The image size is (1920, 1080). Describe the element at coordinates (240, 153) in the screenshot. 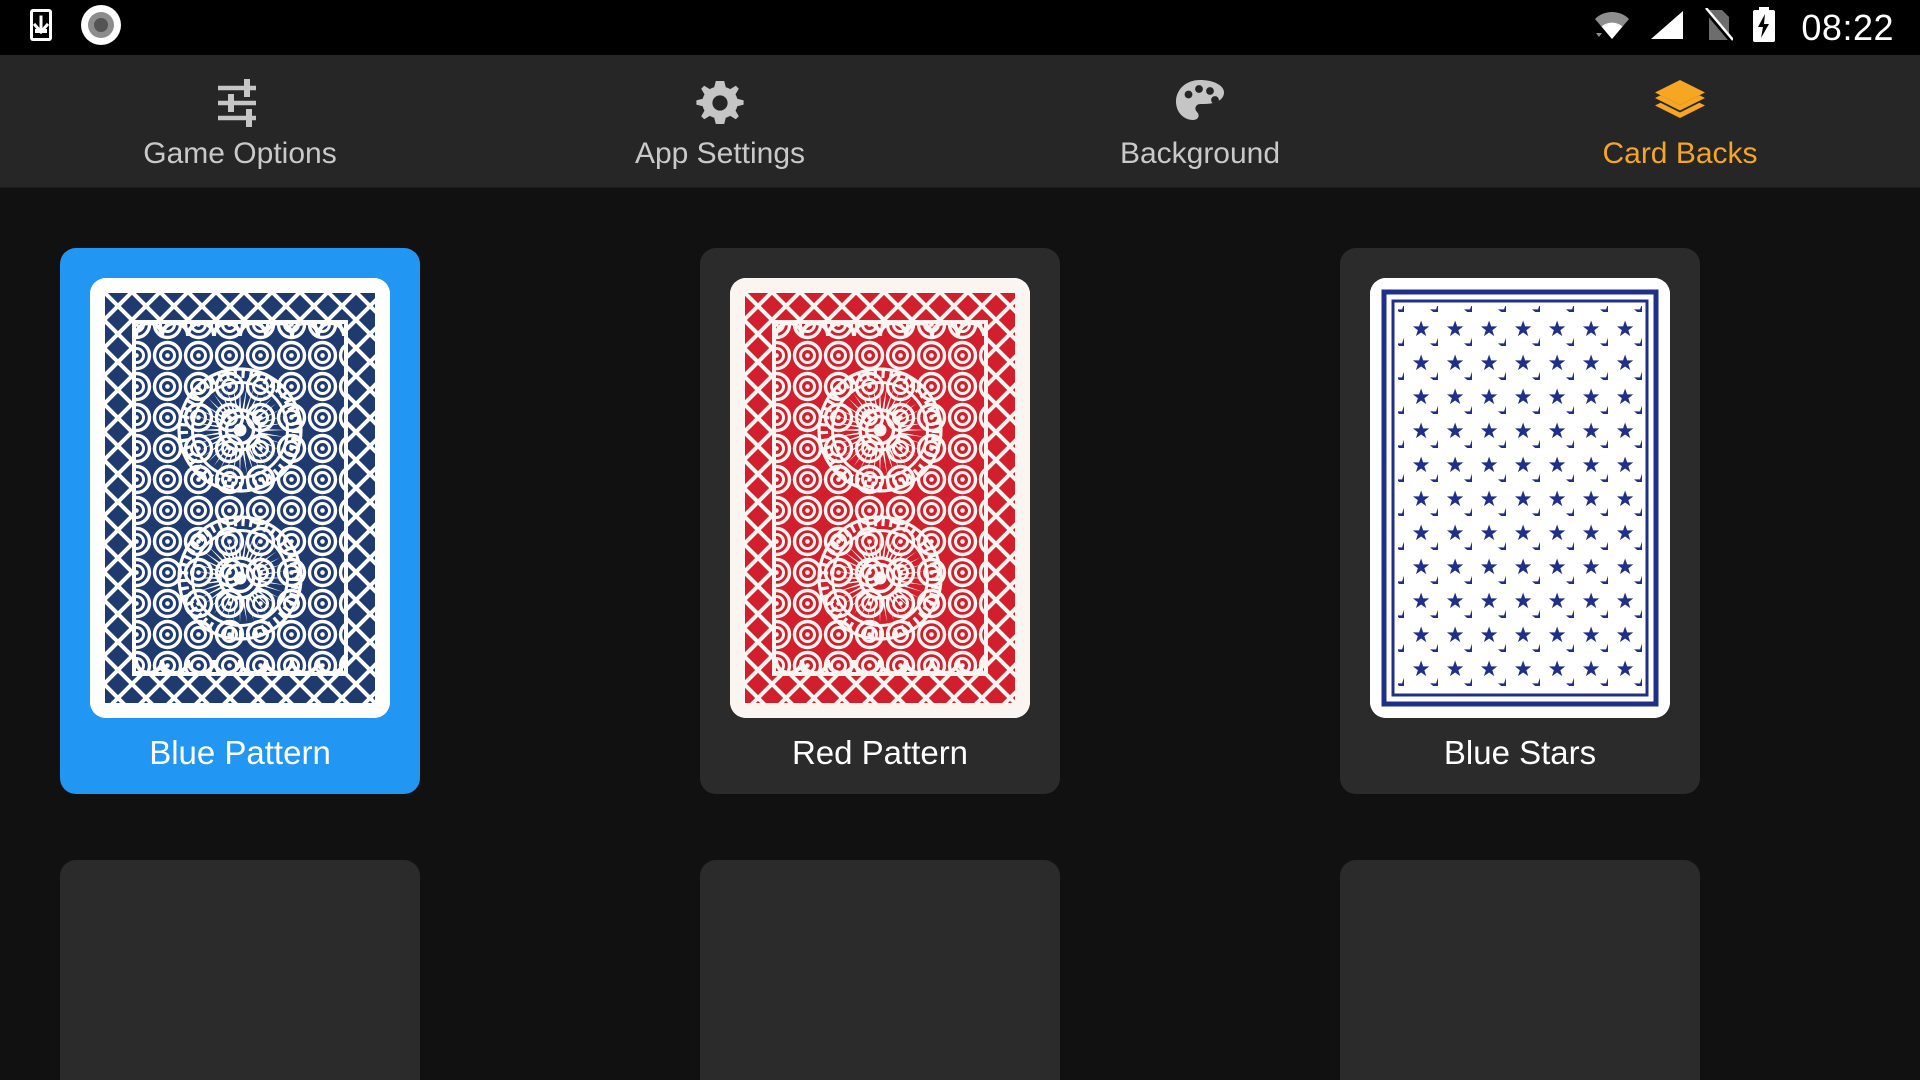

I see `tab-label-game-options: Game Options` at that location.